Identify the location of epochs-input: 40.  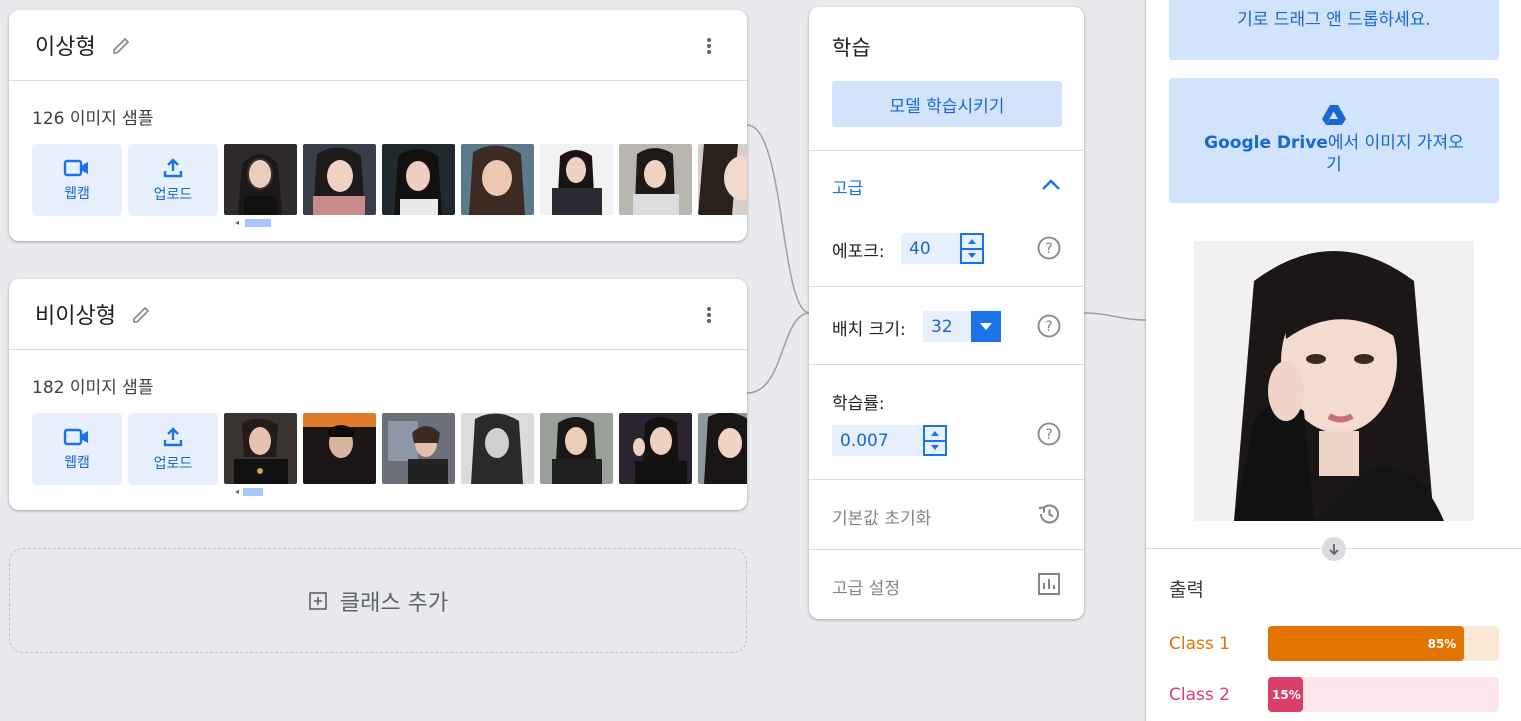
(942, 248).